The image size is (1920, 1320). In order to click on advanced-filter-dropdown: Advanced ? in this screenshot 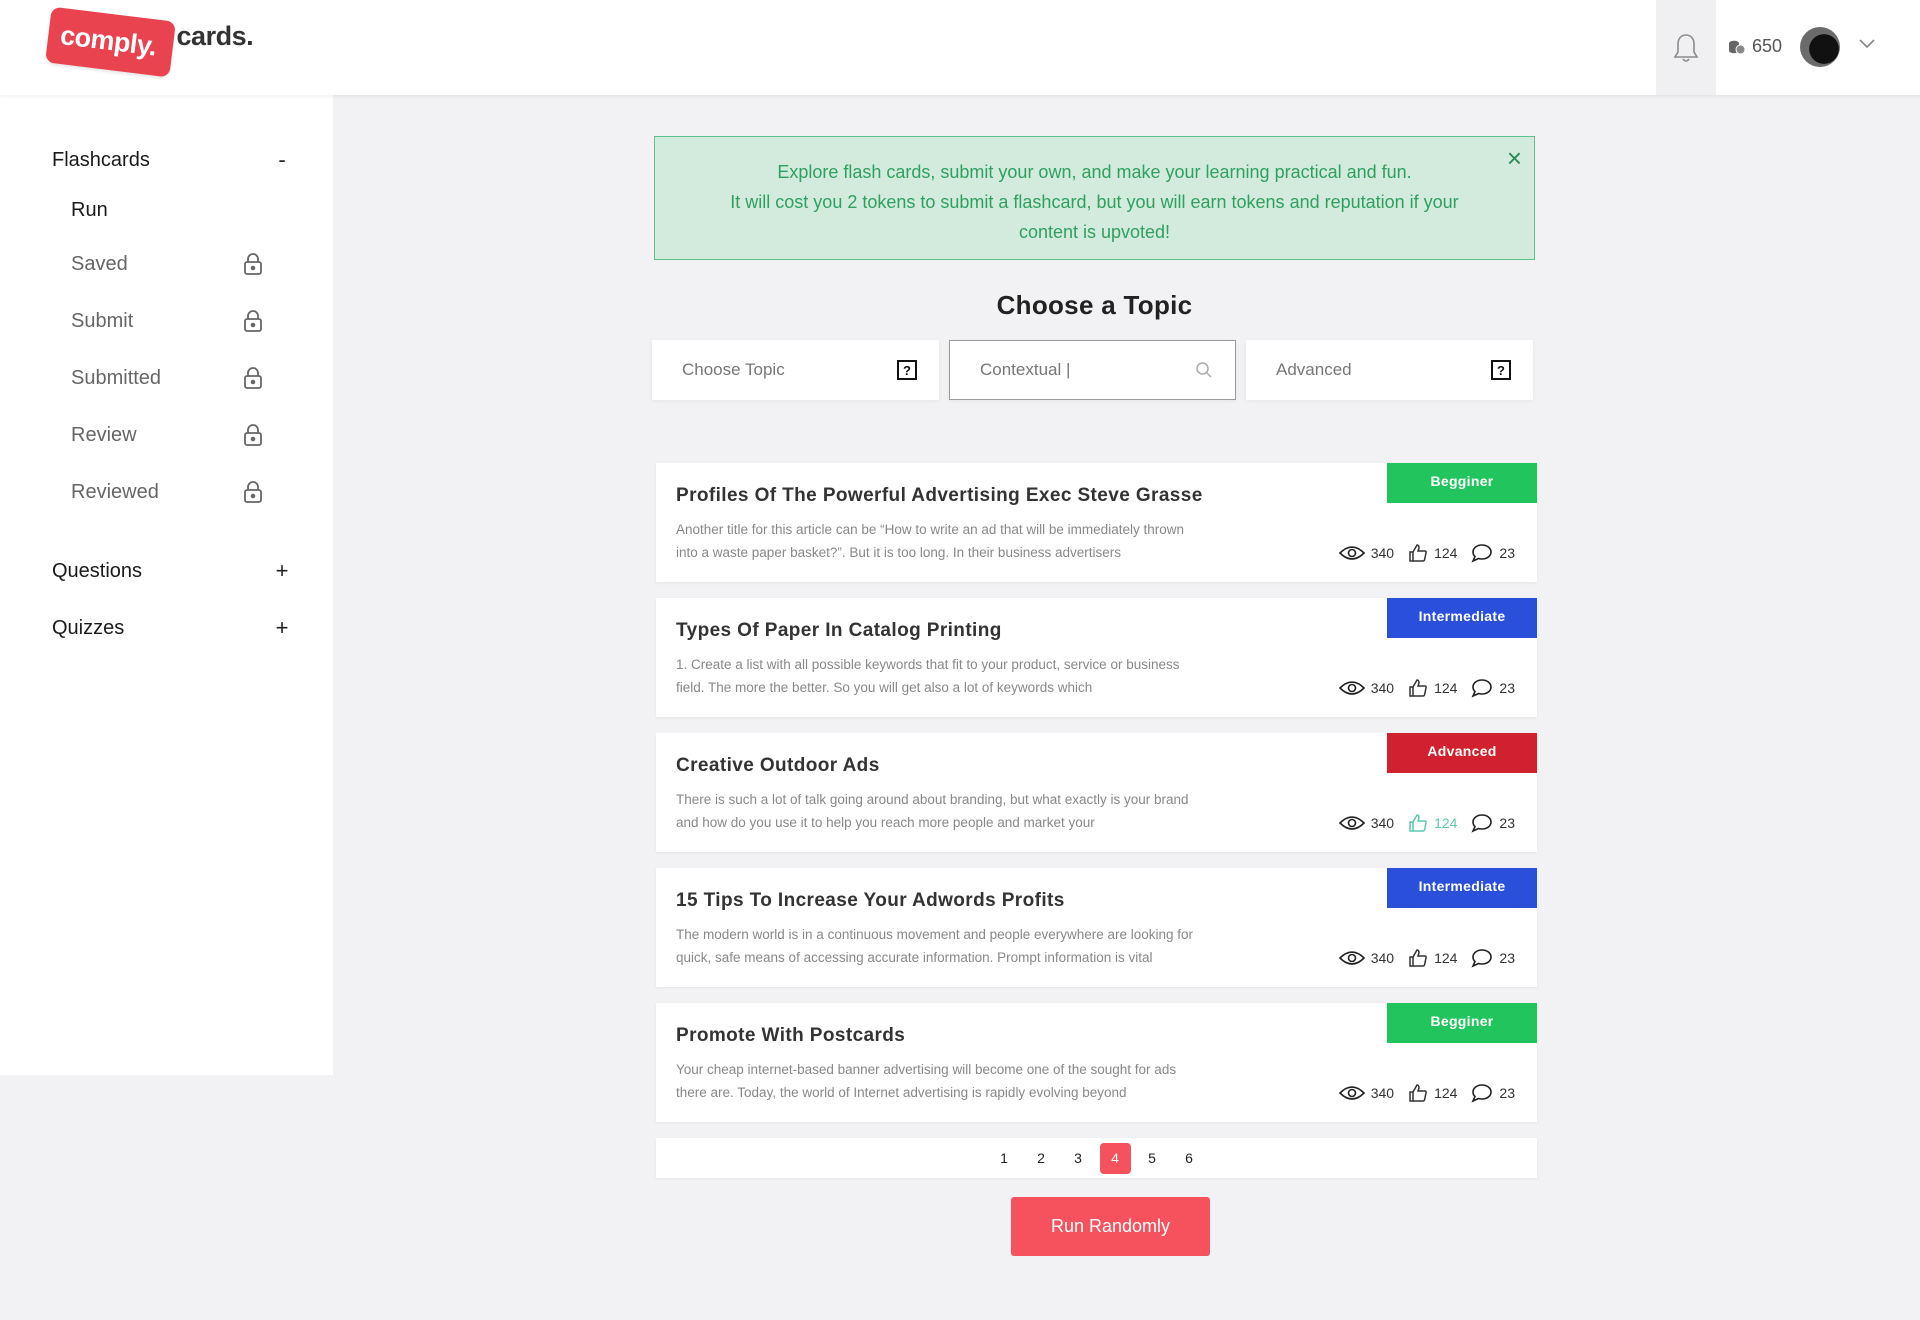, I will do `click(1389, 370)`.